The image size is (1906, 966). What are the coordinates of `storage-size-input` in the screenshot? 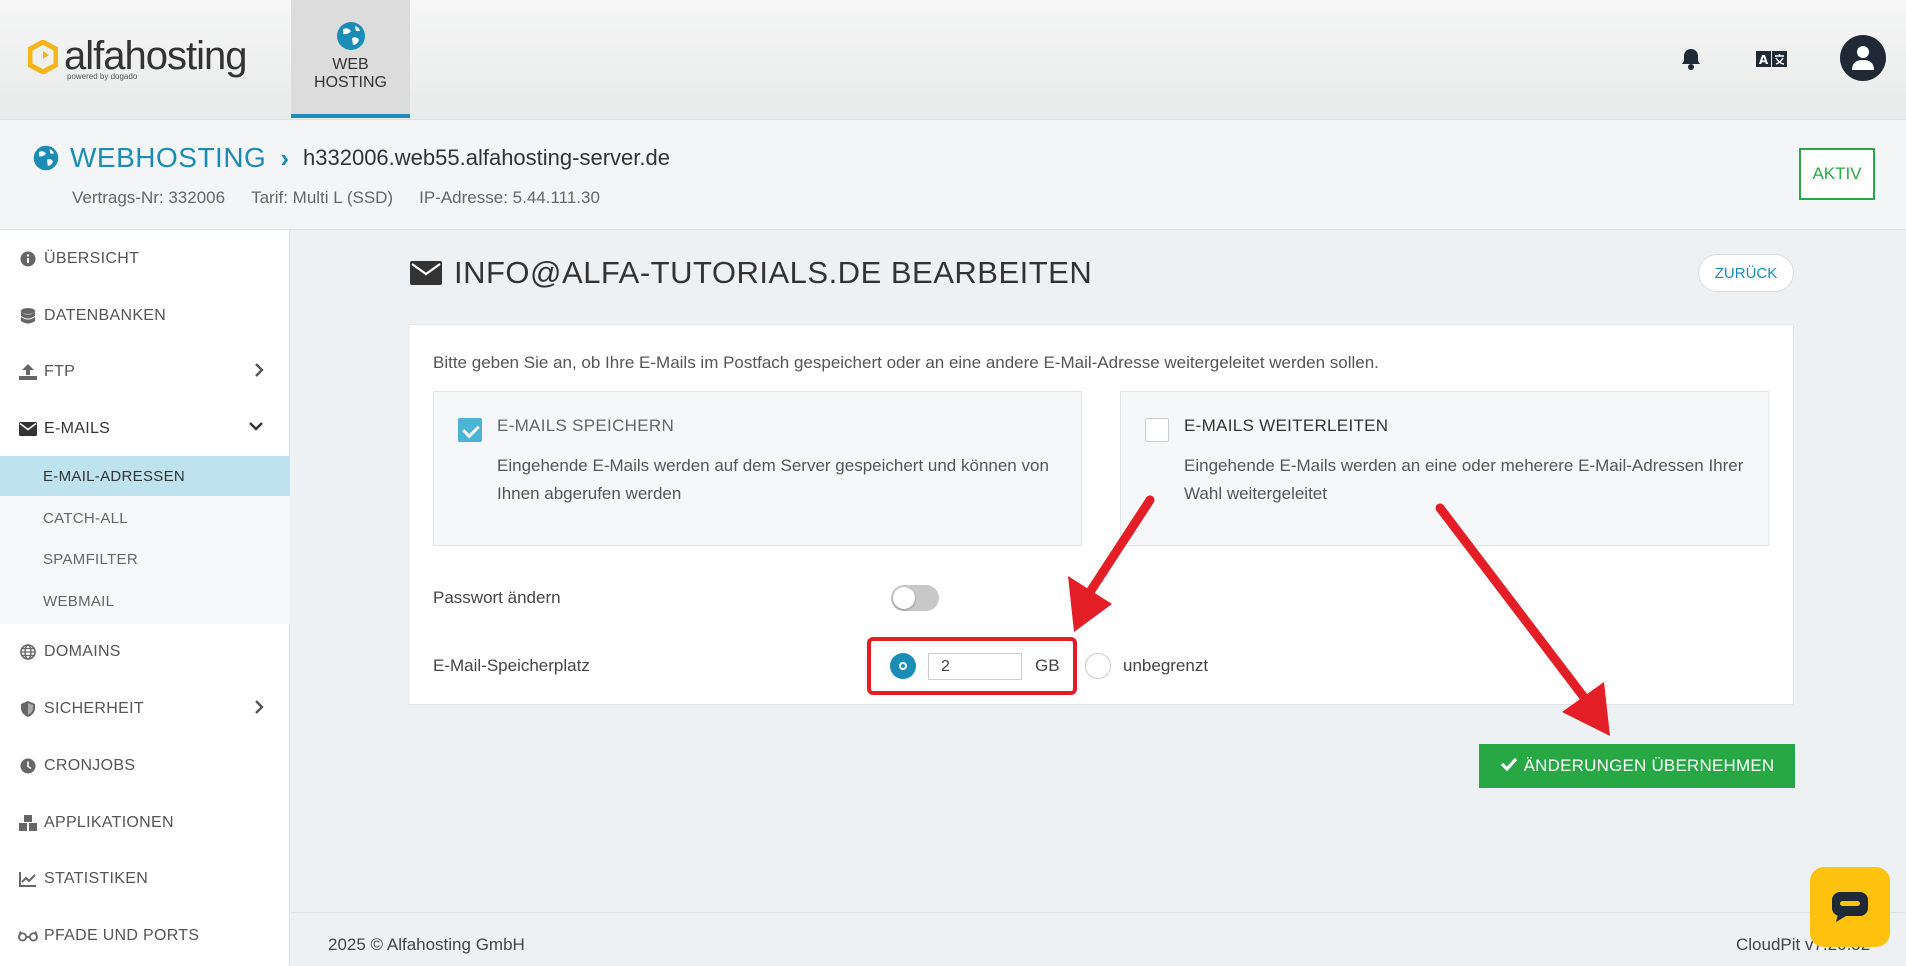 It's located at (975, 666).